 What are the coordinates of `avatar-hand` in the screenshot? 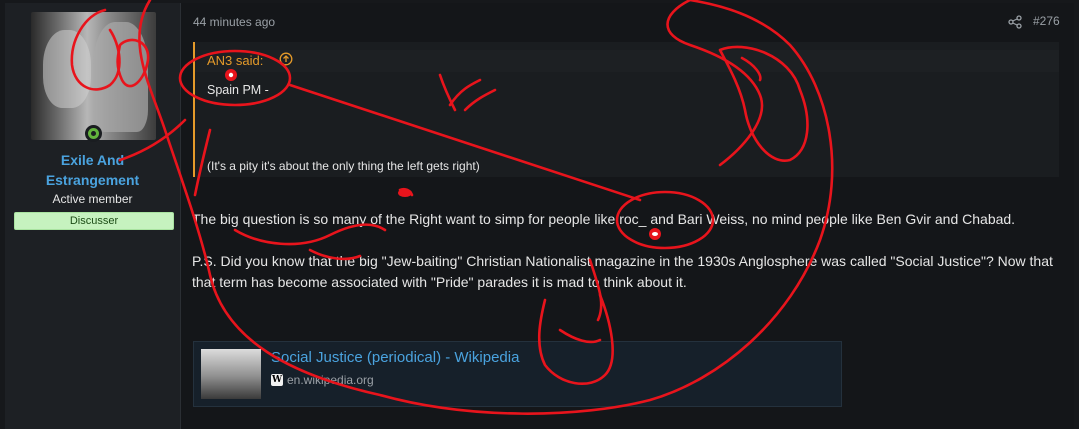 It's located at (120, 77).